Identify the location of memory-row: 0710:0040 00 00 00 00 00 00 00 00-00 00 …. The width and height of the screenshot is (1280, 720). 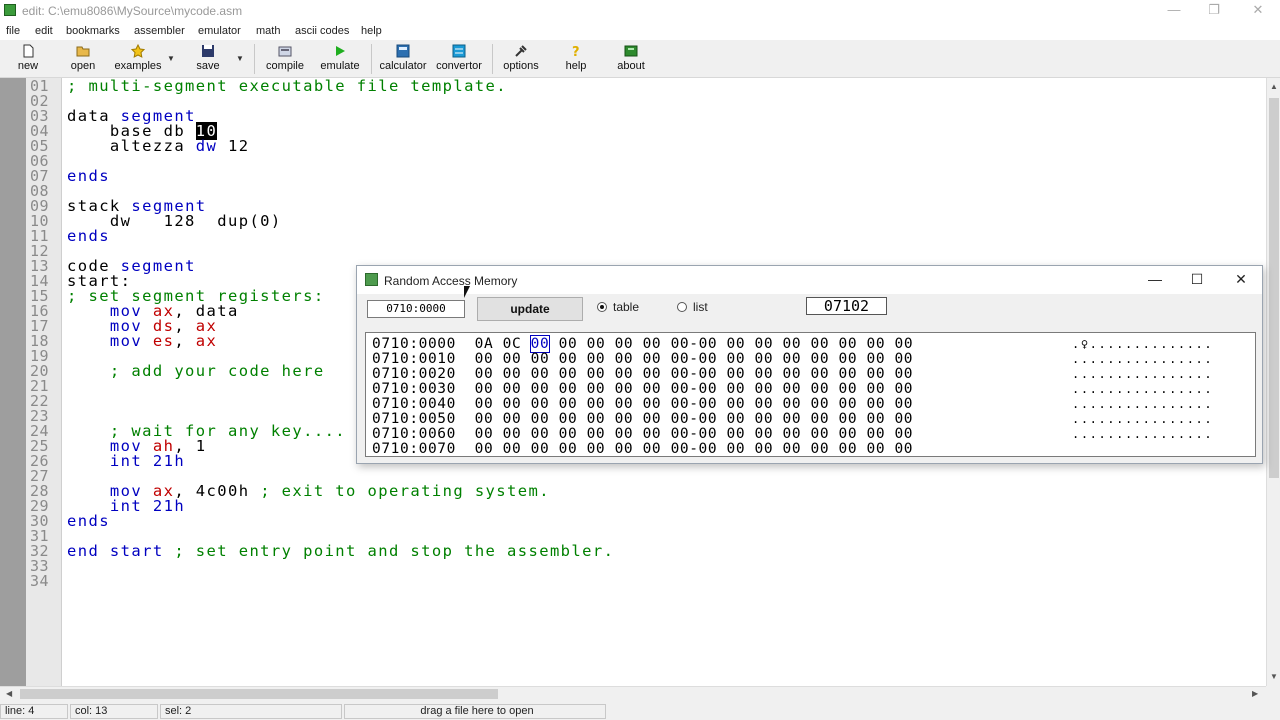
(642, 404).